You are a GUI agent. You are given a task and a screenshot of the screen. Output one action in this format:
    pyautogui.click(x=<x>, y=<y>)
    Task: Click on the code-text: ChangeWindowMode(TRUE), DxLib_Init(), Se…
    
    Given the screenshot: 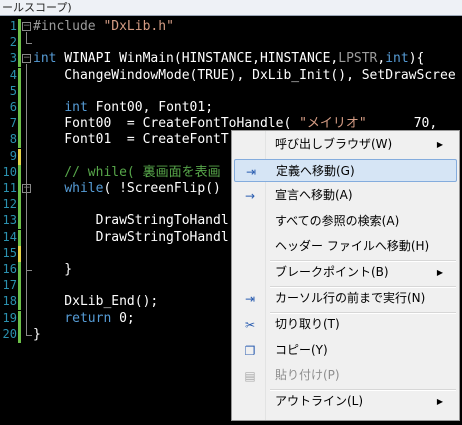 What is the action you would take?
    pyautogui.click(x=244, y=75)
    